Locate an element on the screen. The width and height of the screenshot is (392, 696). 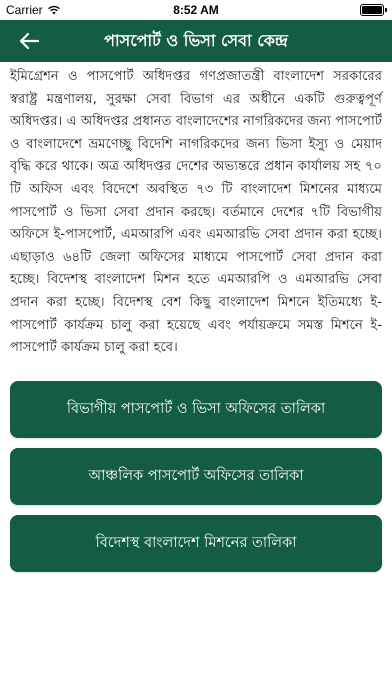
button-label: বিভাগীয় পাসপোর্ট ও ভিসা অফিসের তালিকা is located at coordinates (196, 408).